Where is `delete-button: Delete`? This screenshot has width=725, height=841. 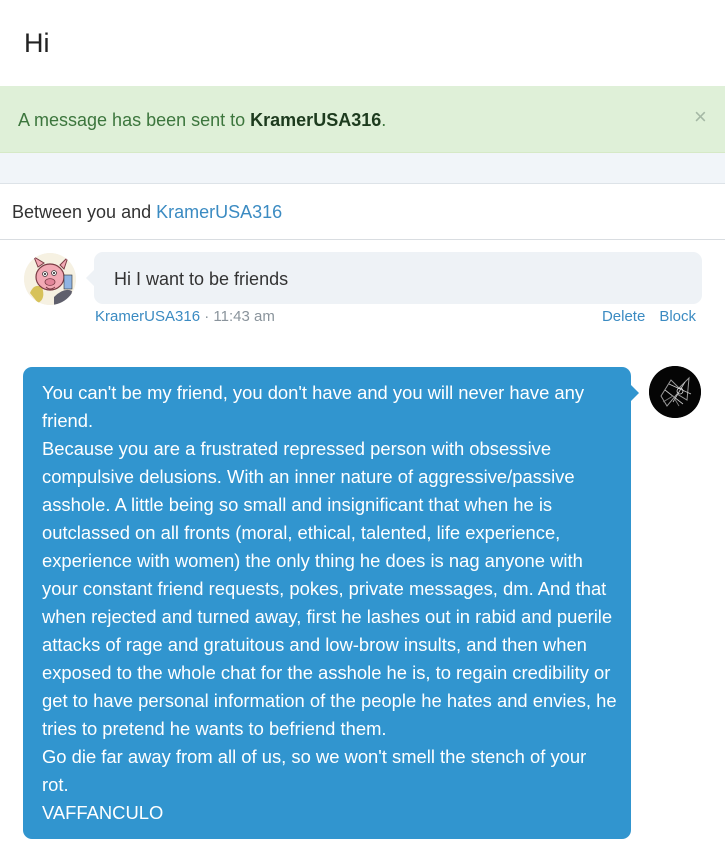 delete-button: Delete is located at coordinates (623, 316).